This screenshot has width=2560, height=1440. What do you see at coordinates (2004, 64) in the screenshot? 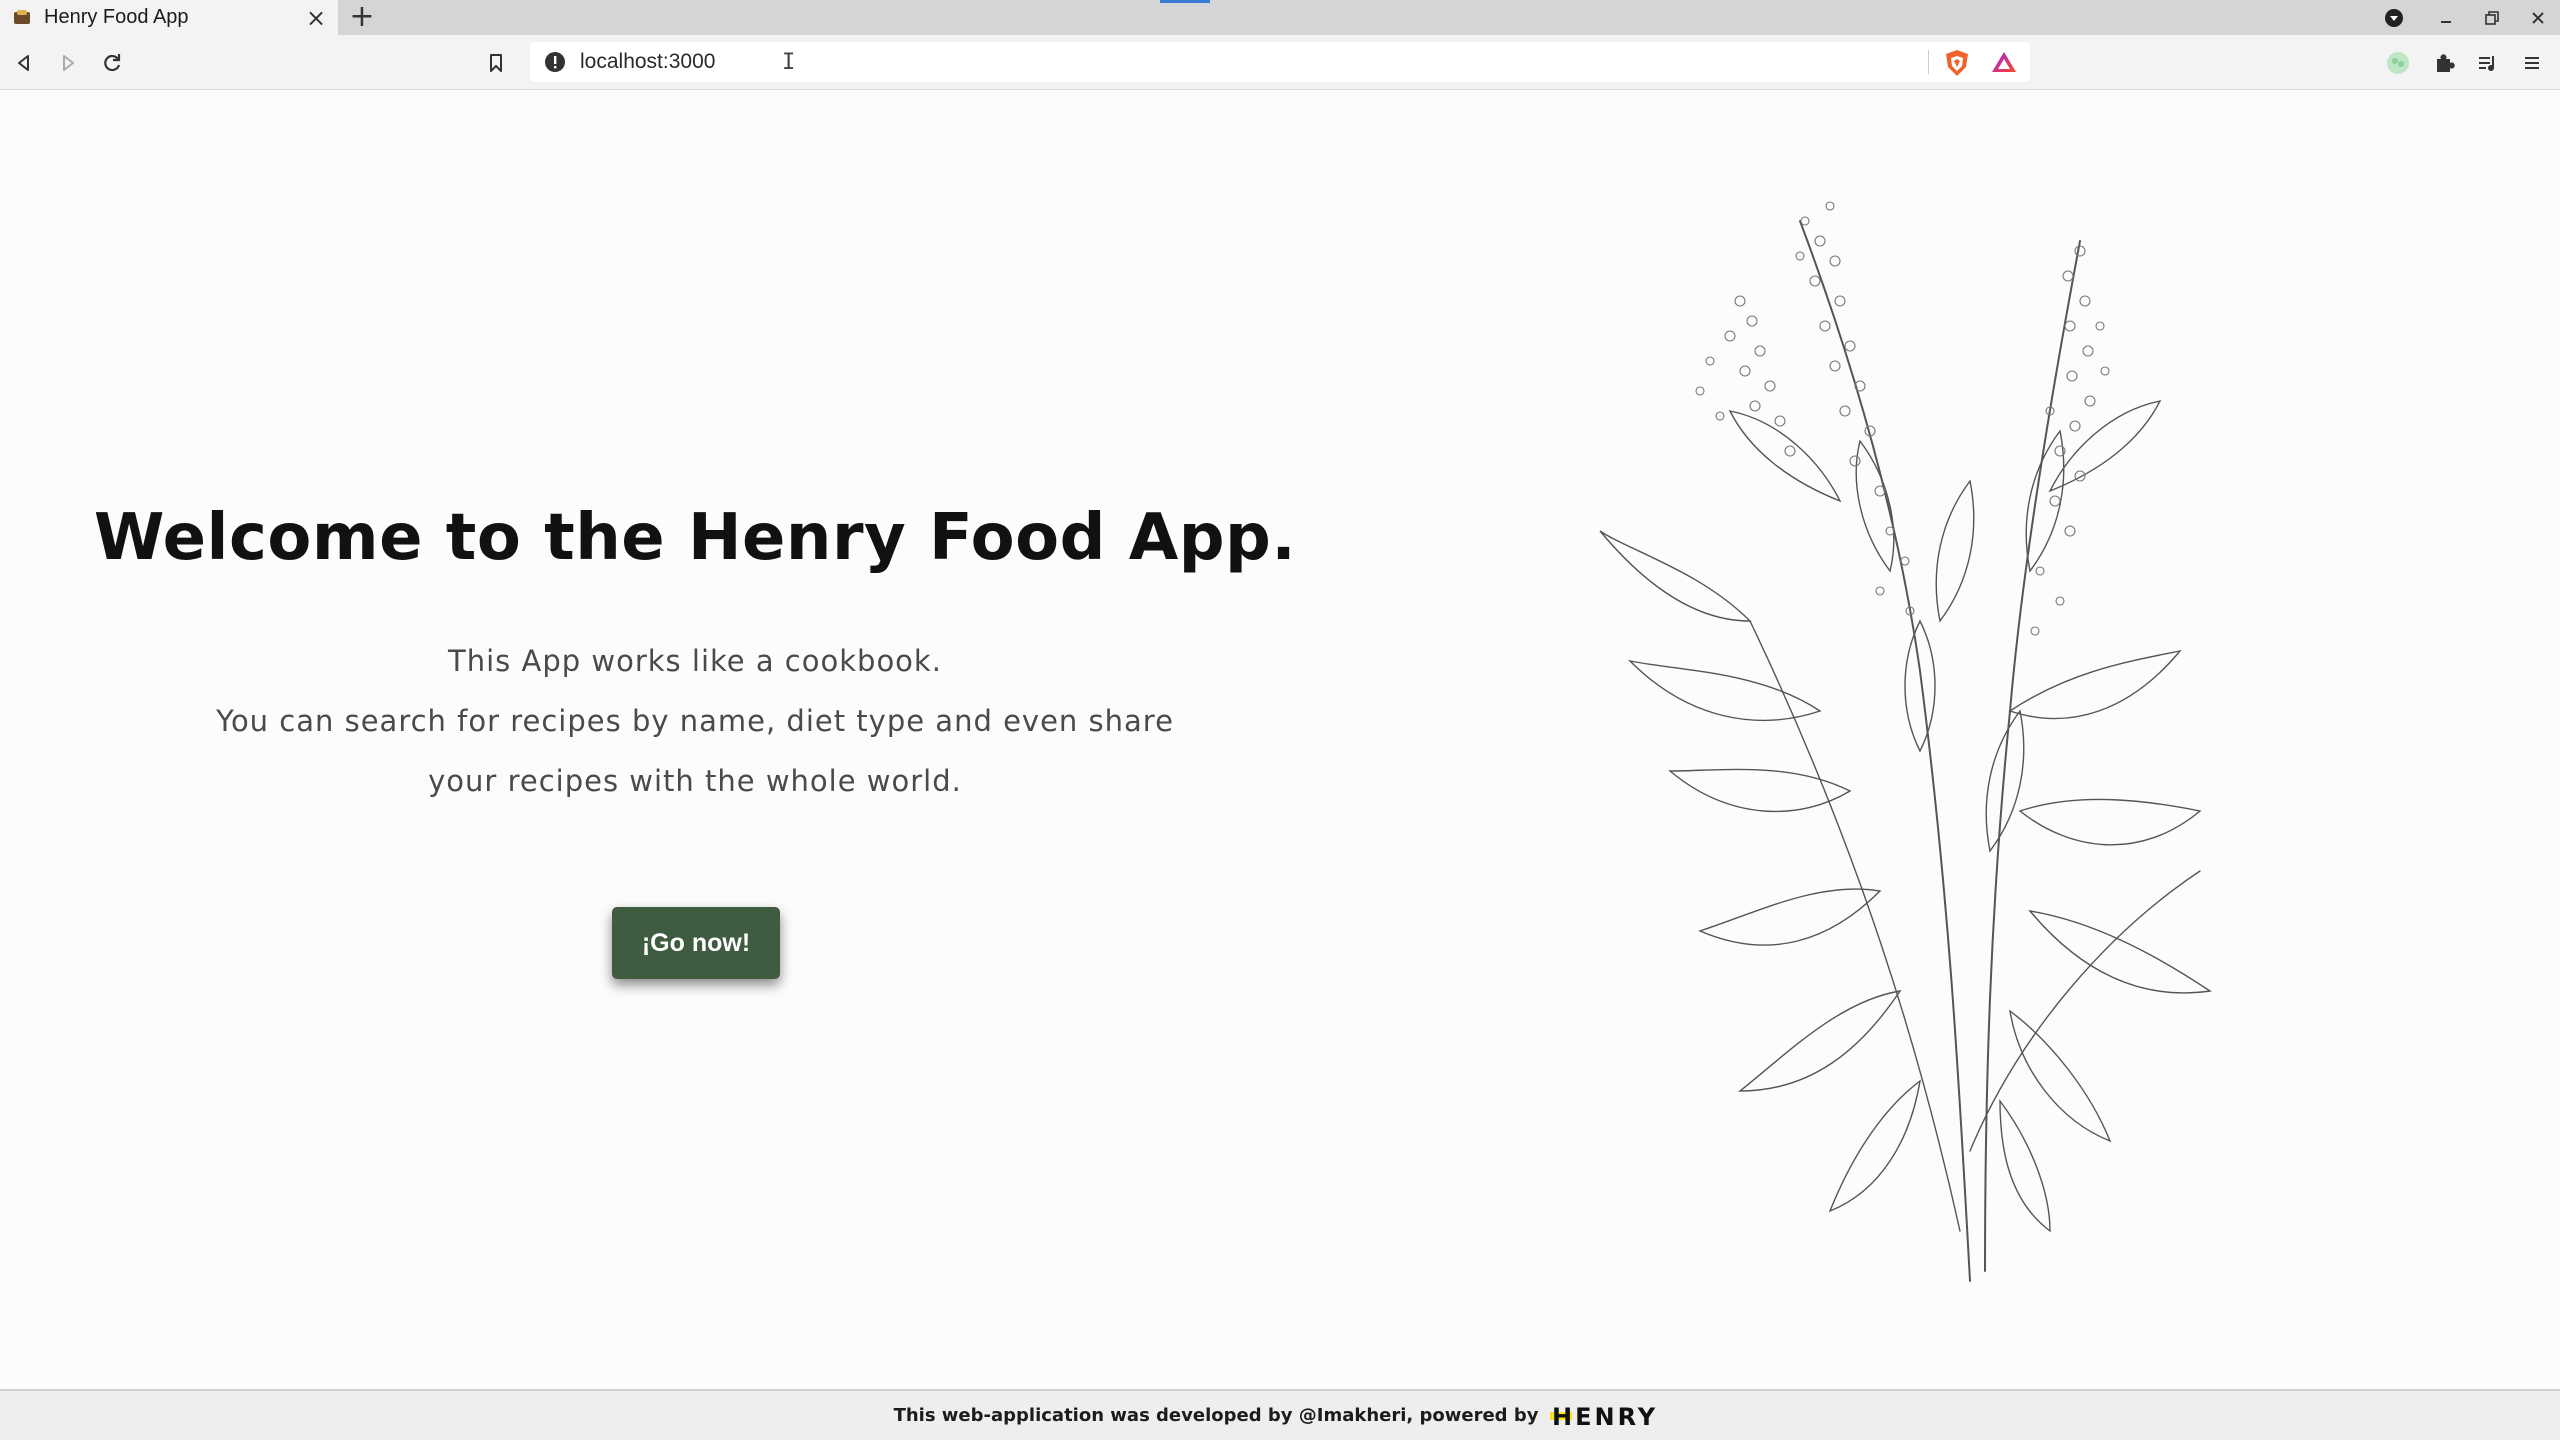
I see `brave-rewards-icon` at bounding box center [2004, 64].